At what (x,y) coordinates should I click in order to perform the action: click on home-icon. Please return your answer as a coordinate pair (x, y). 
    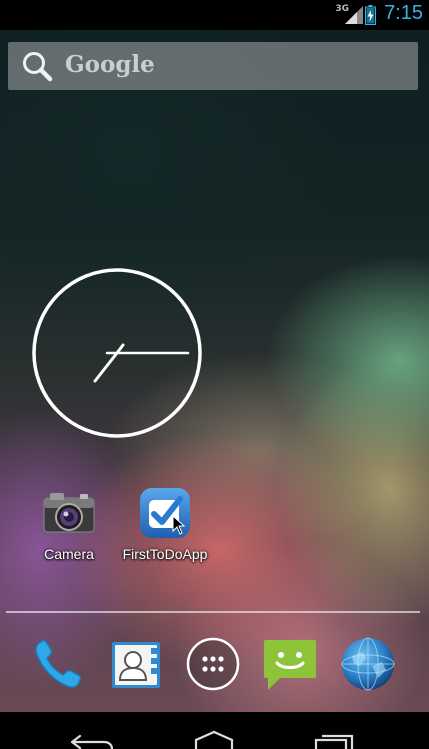
    Looking at the image, I should click on (214, 739).